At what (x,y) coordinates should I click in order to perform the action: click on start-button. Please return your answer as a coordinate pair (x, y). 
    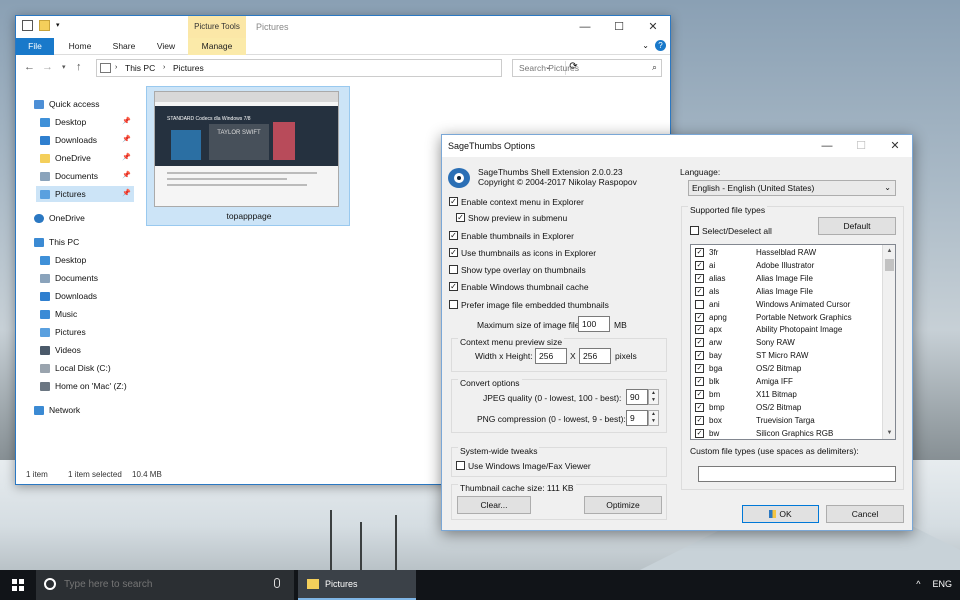
    Looking at the image, I should click on (18, 585).